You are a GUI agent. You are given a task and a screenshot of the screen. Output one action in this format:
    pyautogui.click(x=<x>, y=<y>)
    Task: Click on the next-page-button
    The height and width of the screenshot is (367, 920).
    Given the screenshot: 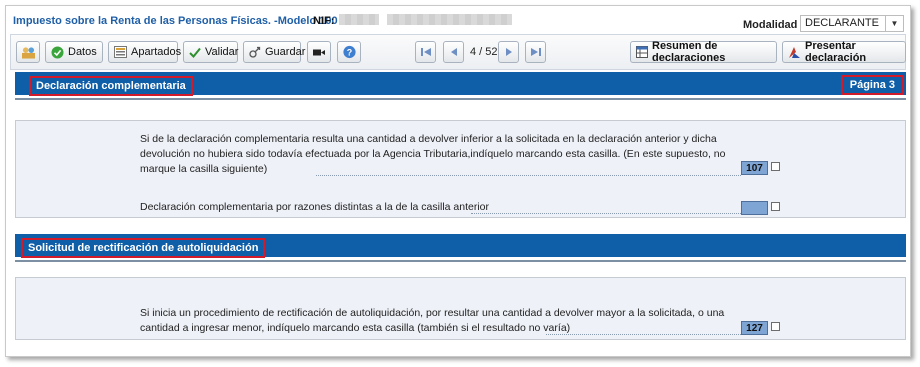 What is the action you would take?
    pyautogui.click(x=508, y=52)
    